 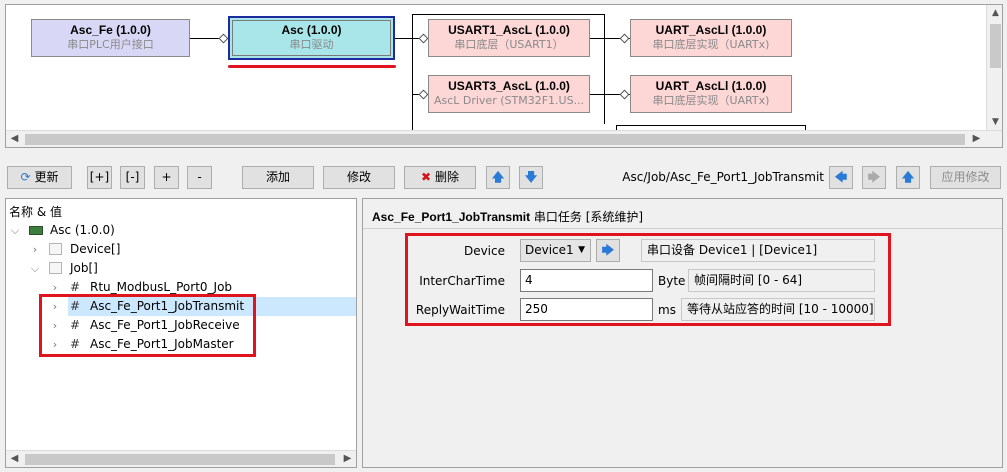 What do you see at coordinates (176, 230) in the screenshot?
I see `tree-item-root: ⌵ Asc (1.0.0)` at bounding box center [176, 230].